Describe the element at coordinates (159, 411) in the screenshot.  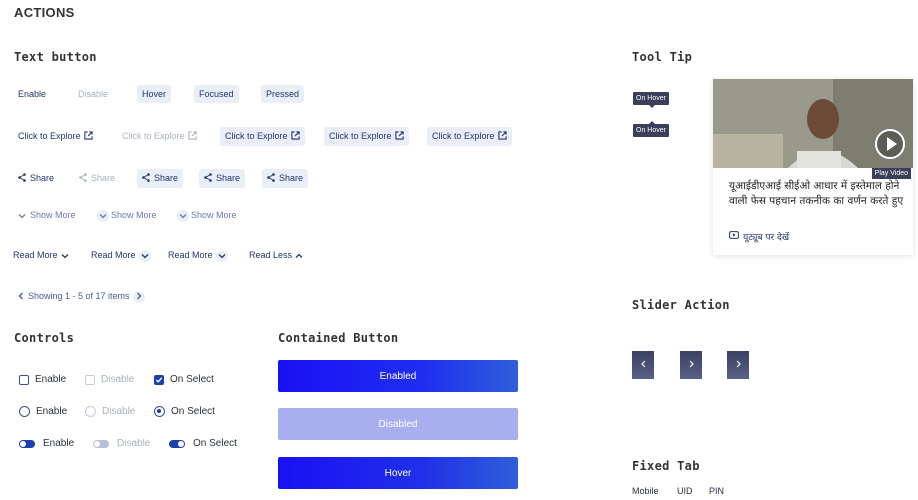
I see `radio-circle-selected` at that location.